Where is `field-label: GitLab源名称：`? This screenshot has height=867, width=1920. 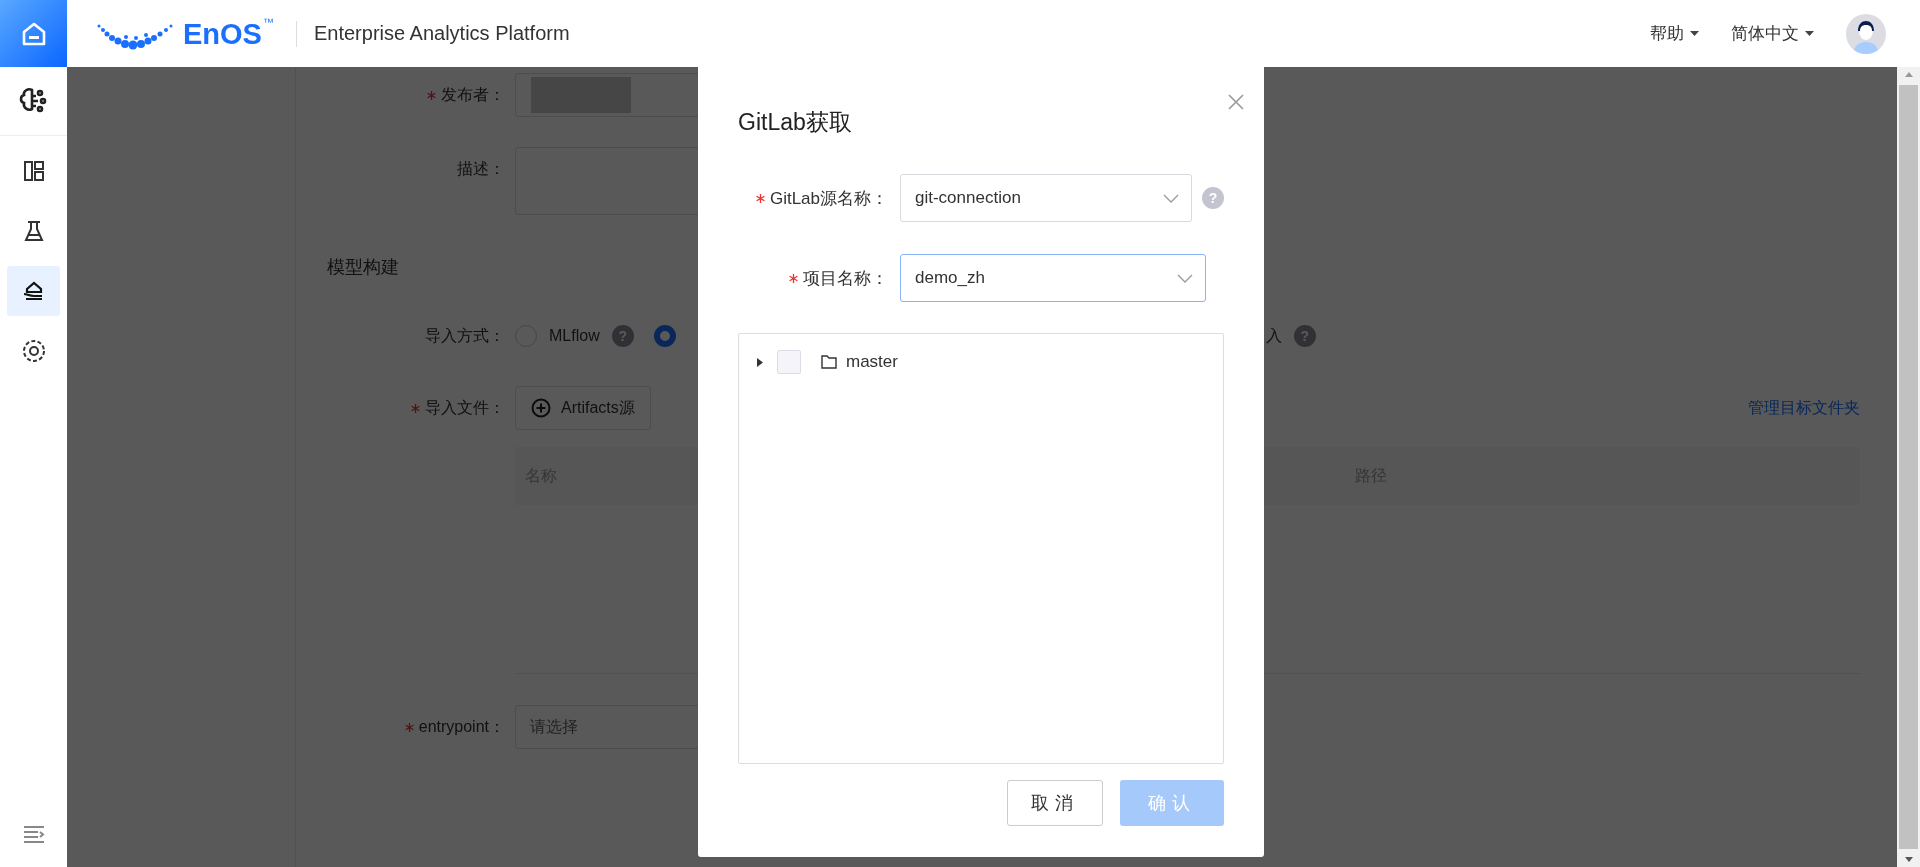 field-label: GitLab源名称： is located at coordinates (828, 198).